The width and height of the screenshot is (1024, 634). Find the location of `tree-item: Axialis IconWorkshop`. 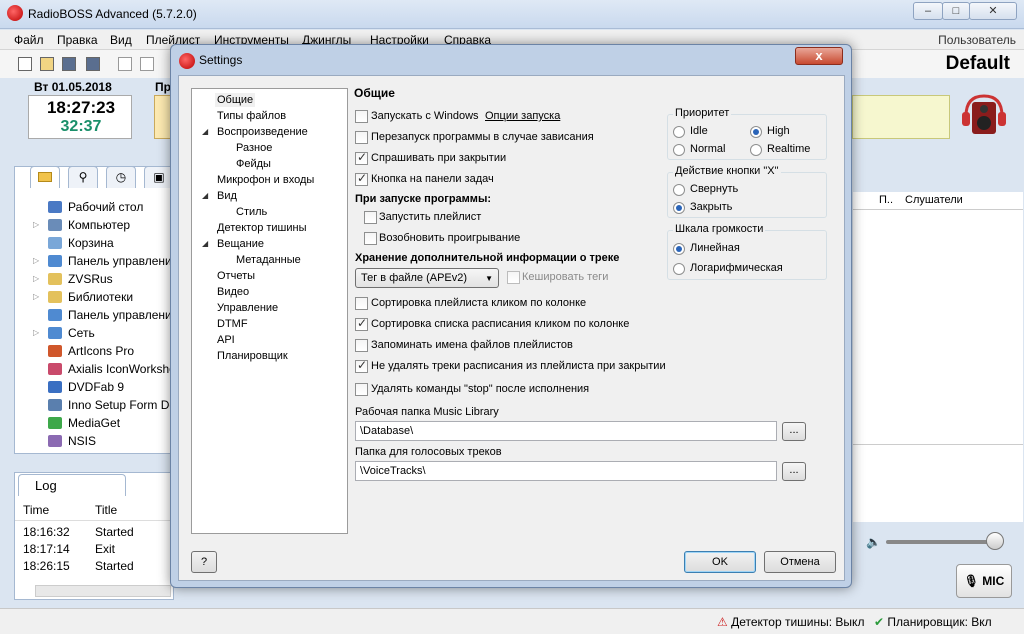

tree-item: Axialis IconWorkshop is located at coordinates (110, 369).